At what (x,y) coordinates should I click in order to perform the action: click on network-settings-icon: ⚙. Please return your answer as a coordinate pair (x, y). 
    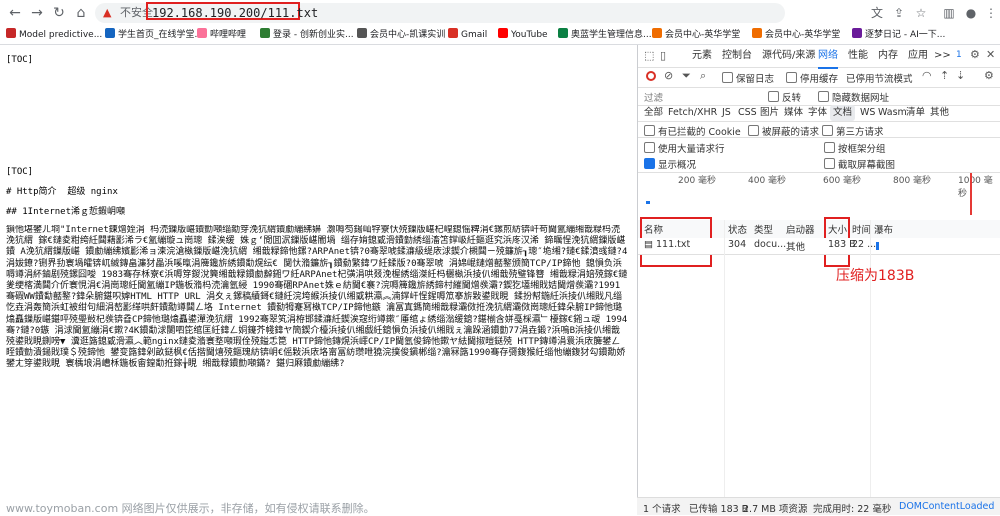
    Looking at the image, I should click on (989, 75).